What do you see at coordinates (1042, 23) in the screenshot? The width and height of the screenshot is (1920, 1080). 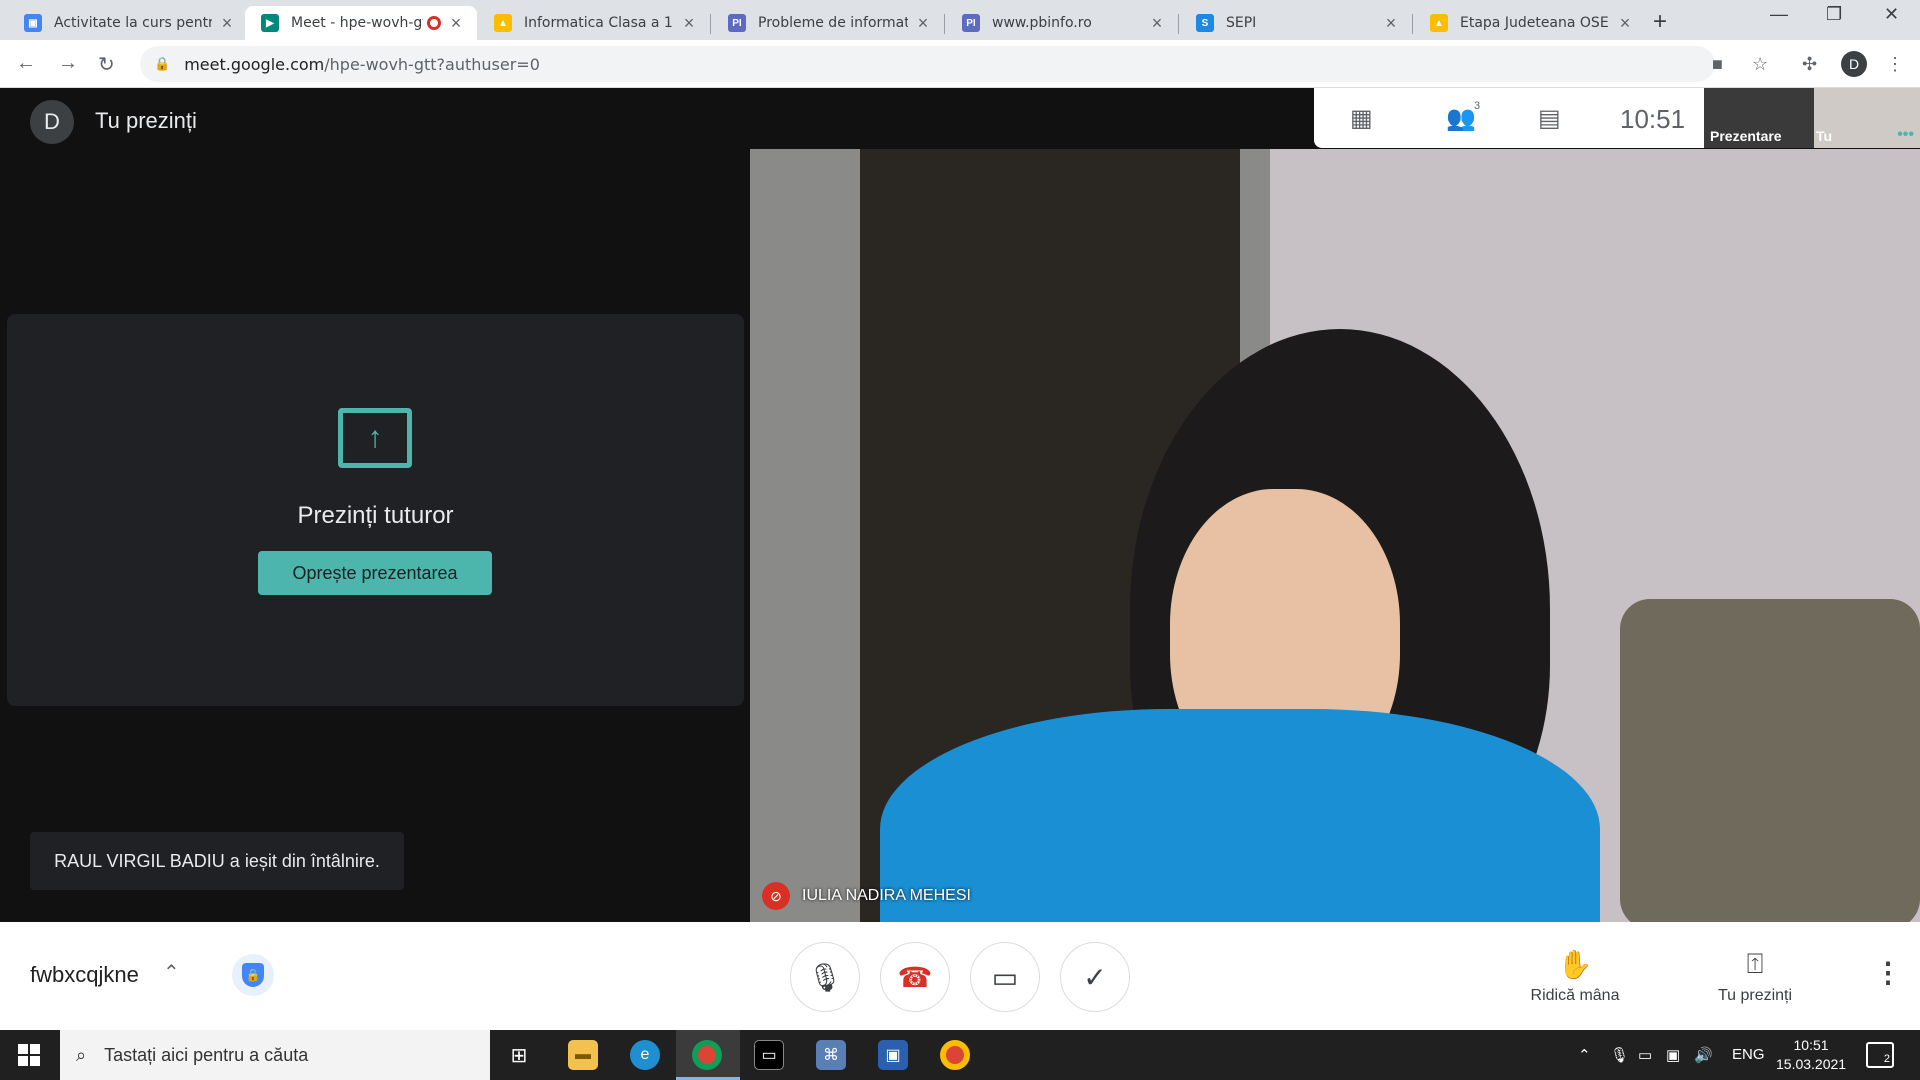 I see `tab-title: www.pbinfo.ro` at bounding box center [1042, 23].